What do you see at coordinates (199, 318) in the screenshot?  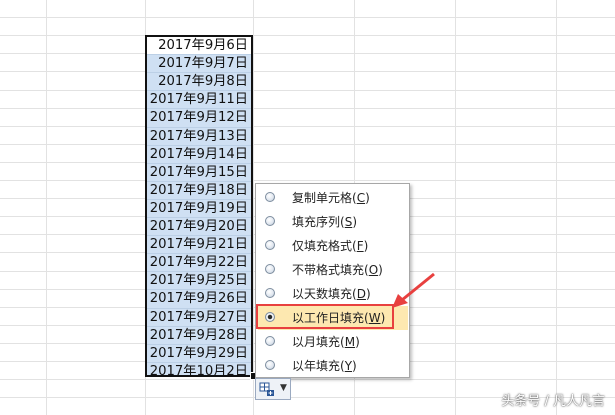 I see `date-cell: 2017年9月27日` at bounding box center [199, 318].